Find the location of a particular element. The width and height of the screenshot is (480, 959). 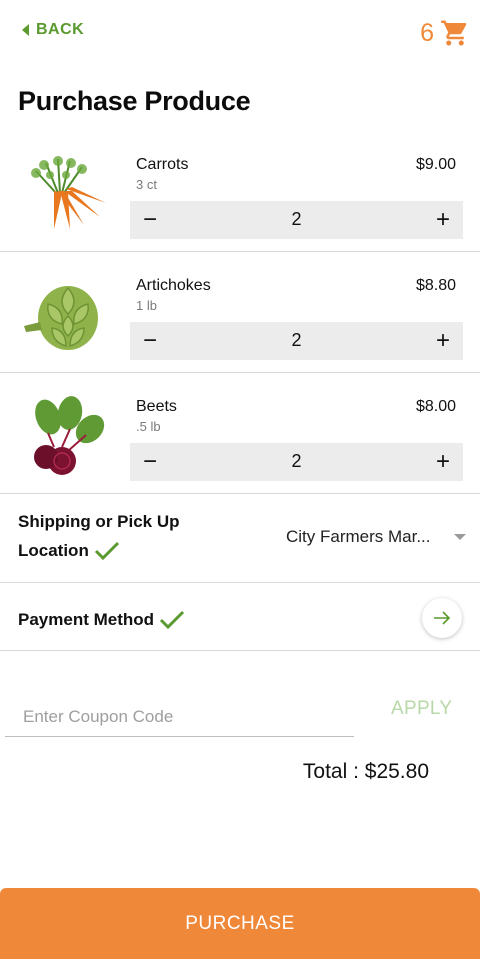

payment-section: Payment Method is located at coordinates (240, 617).